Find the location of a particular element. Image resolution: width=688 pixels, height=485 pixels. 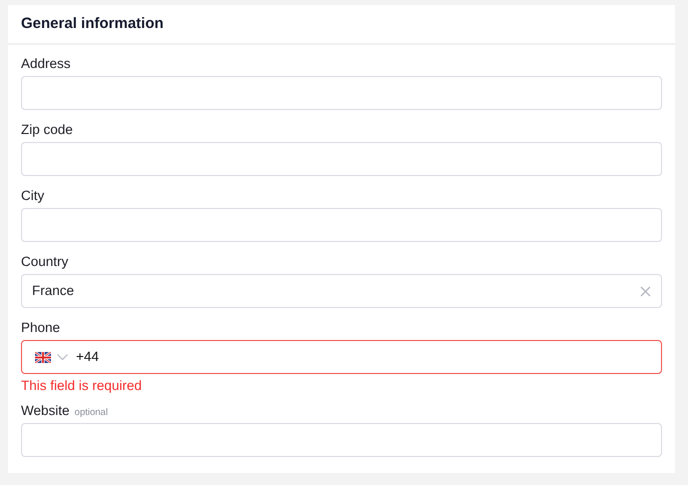

field-label: City is located at coordinates (32, 196).